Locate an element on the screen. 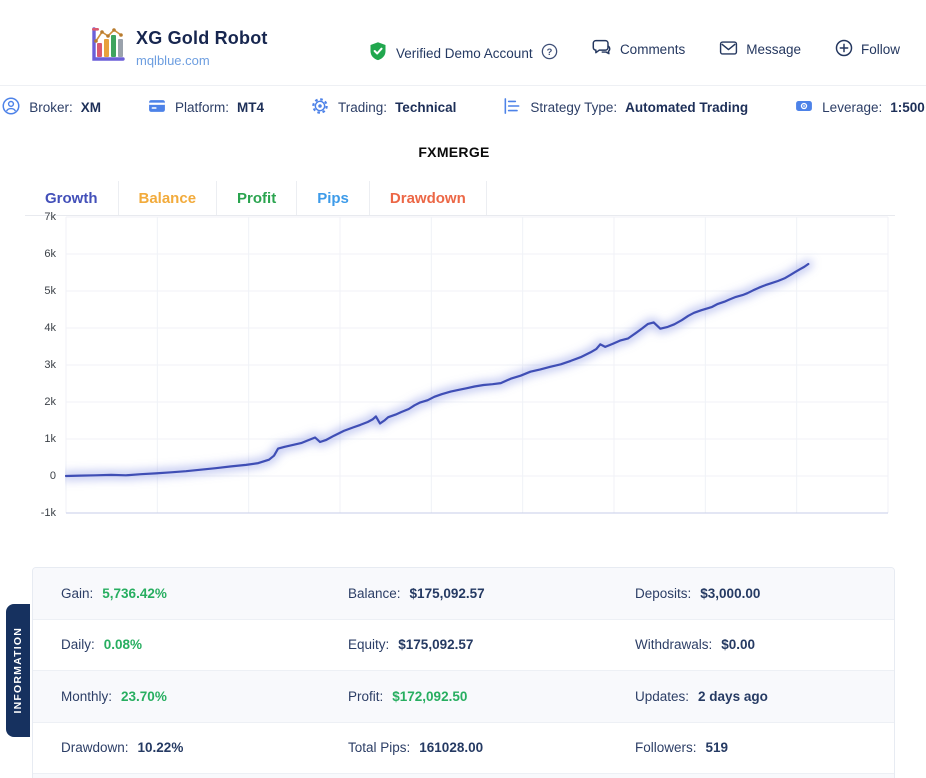  user-circle-icon is located at coordinates (11, 107).